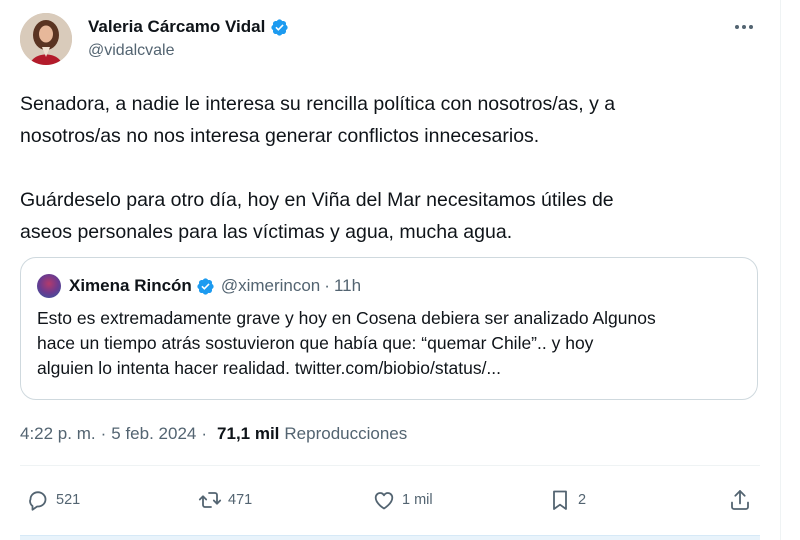 The height and width of the screenshot is (540, 800). What do you see at coordinates (205, 286) in the screenshot?
I see `quoted-verified-badge-icon` at bounding box center [205, 286].